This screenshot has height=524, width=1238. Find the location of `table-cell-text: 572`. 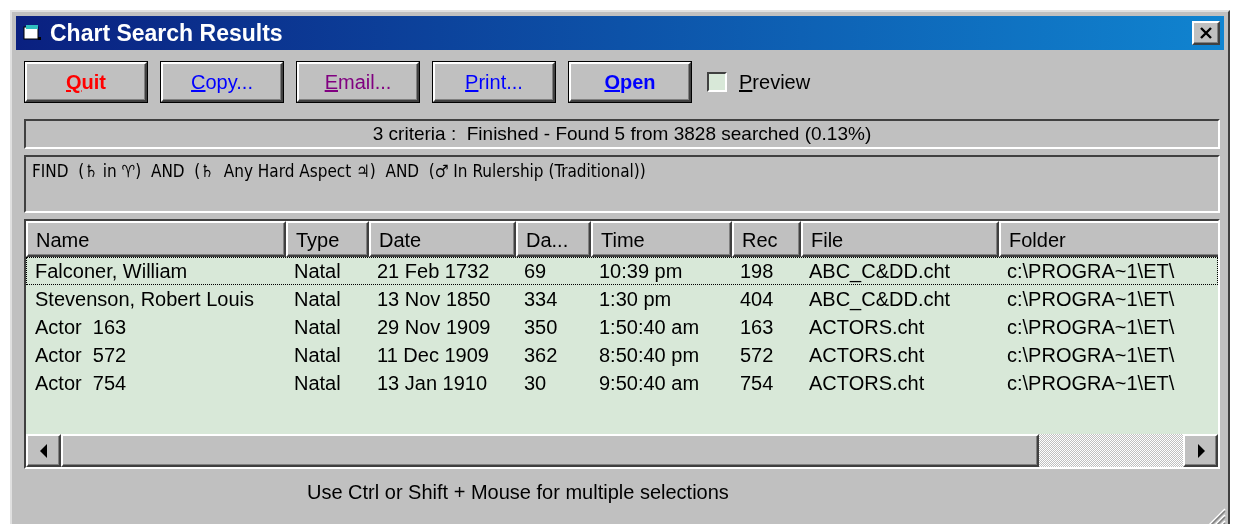

table-cell-text: 572 is located at coordinates (757, 355).